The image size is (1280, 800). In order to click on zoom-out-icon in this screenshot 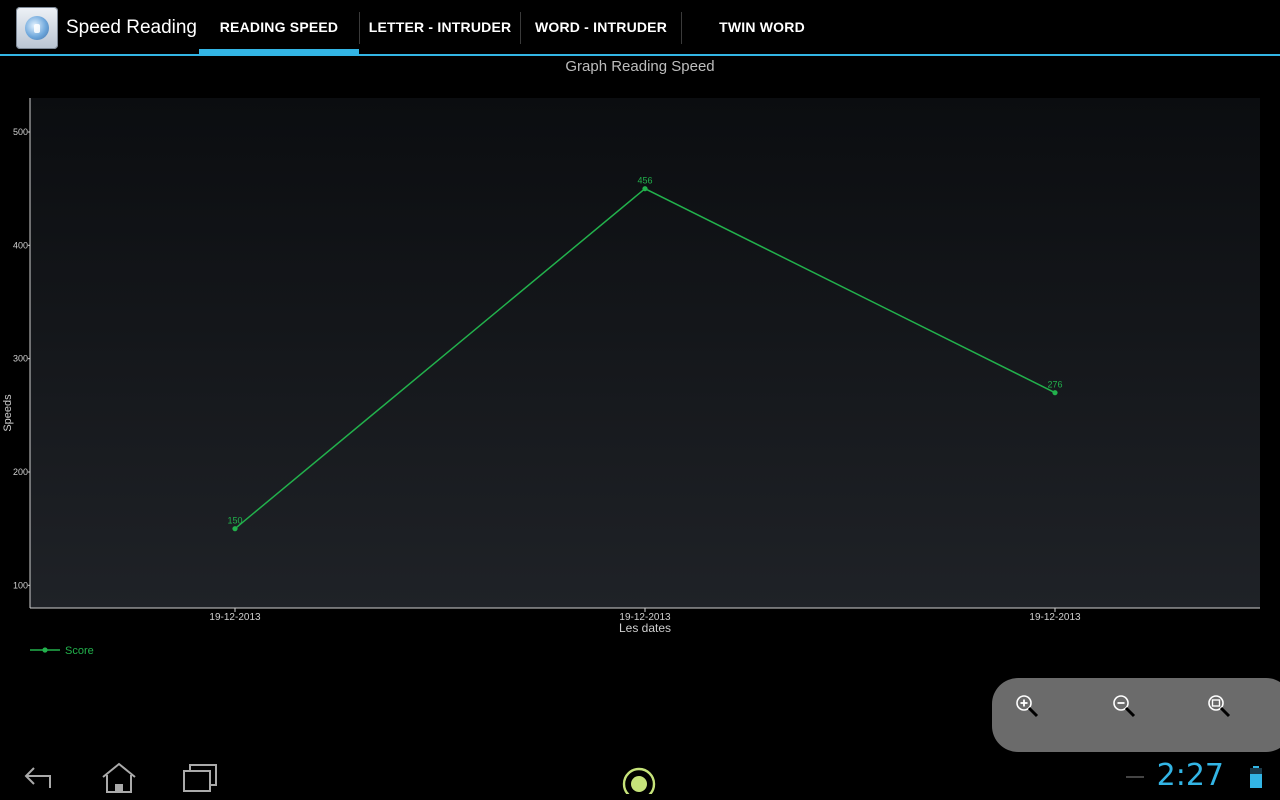, I will do `click(1124, 707)`.